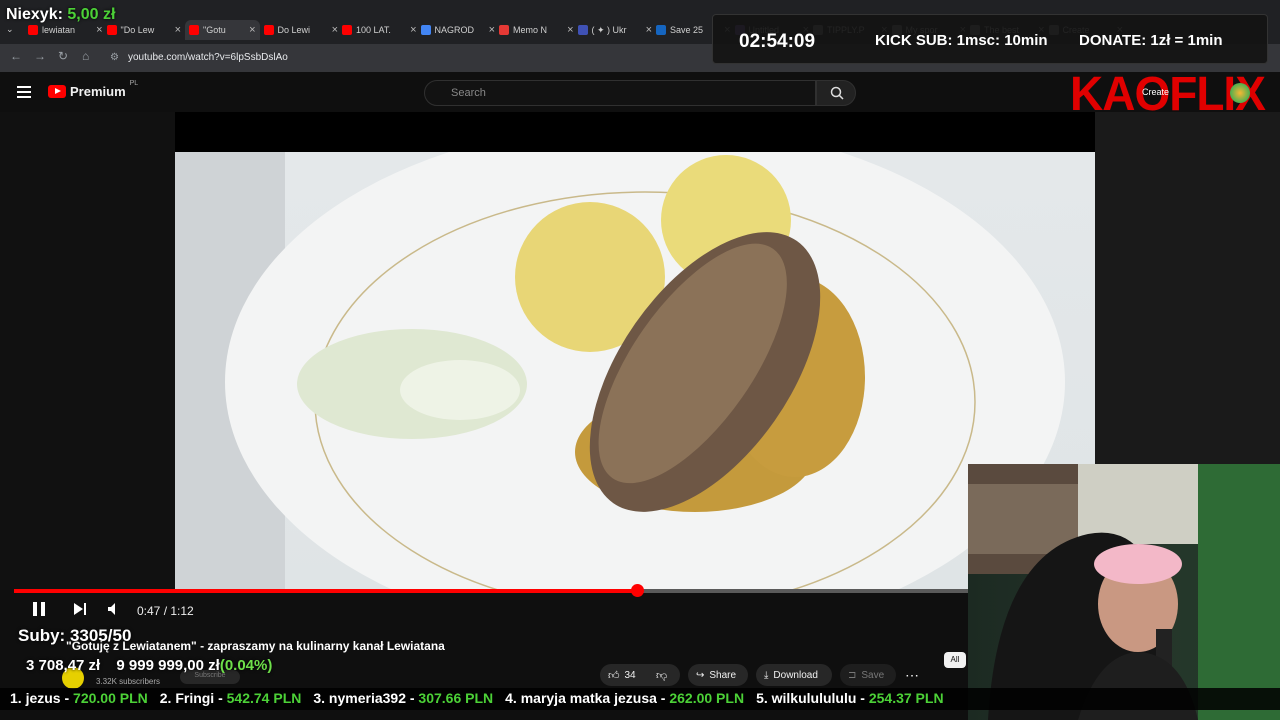 This screenshot has height=720, width=1280. I want to click on download-icon: ⤓, so click(766, 675).